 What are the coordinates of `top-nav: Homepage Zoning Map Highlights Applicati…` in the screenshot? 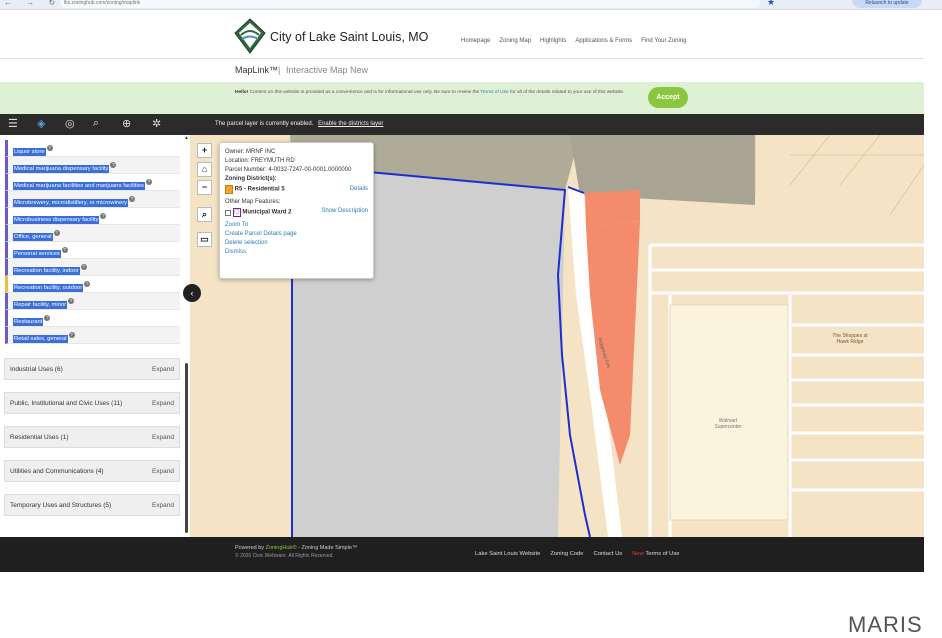 It's located at (573, 41).